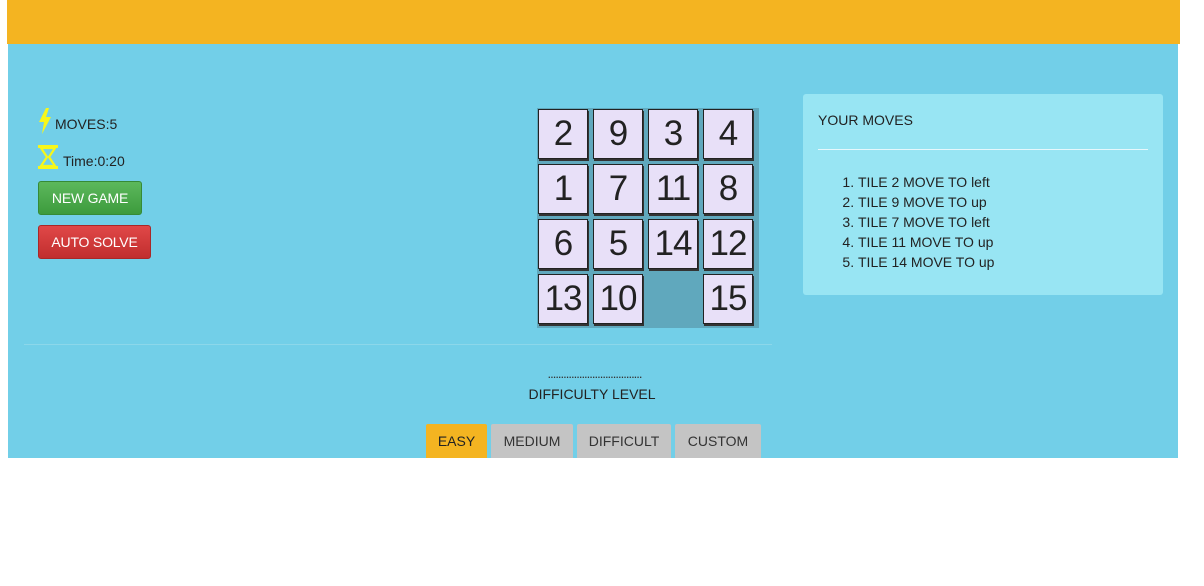  Describe the element at coordinates (618, 189) in the screenshot. I see `puzzle-tile: 7` at that location.